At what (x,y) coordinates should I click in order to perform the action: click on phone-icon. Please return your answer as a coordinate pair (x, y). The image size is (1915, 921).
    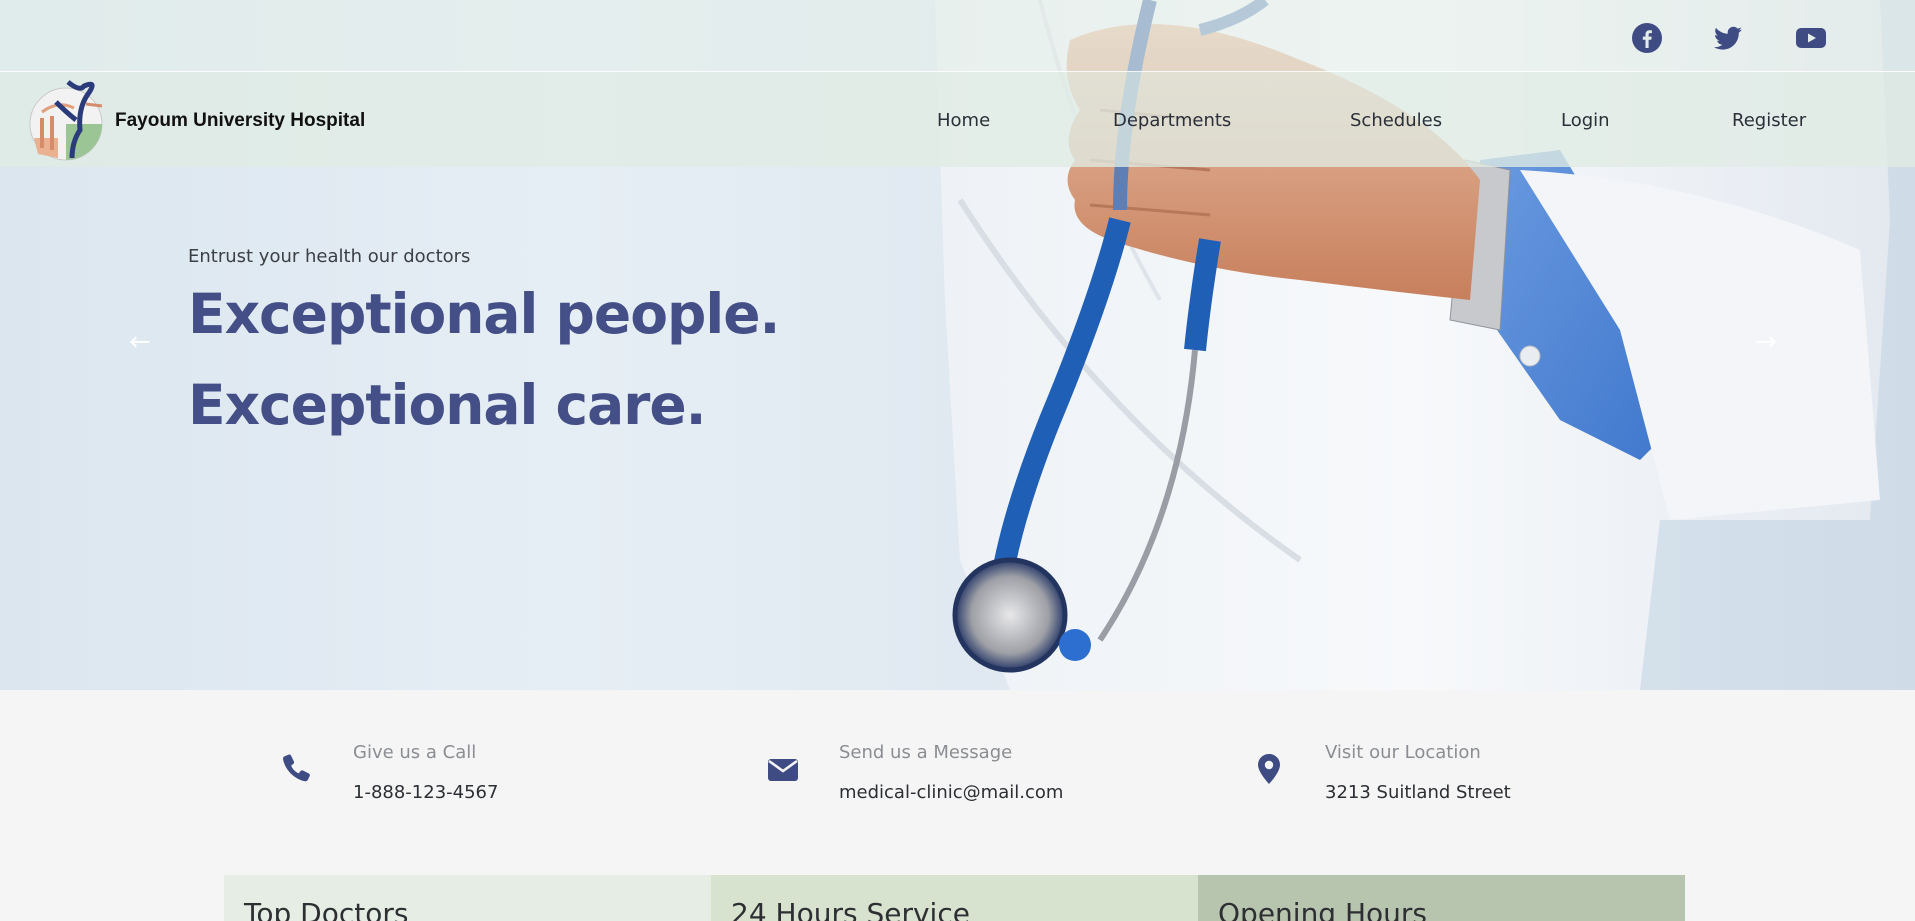
    Looking at the image, I should click on (297, 769).